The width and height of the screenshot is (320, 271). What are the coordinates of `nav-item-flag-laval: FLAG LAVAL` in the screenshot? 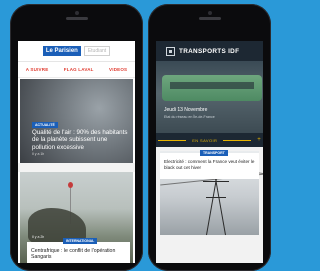 It's located at (79, 69).